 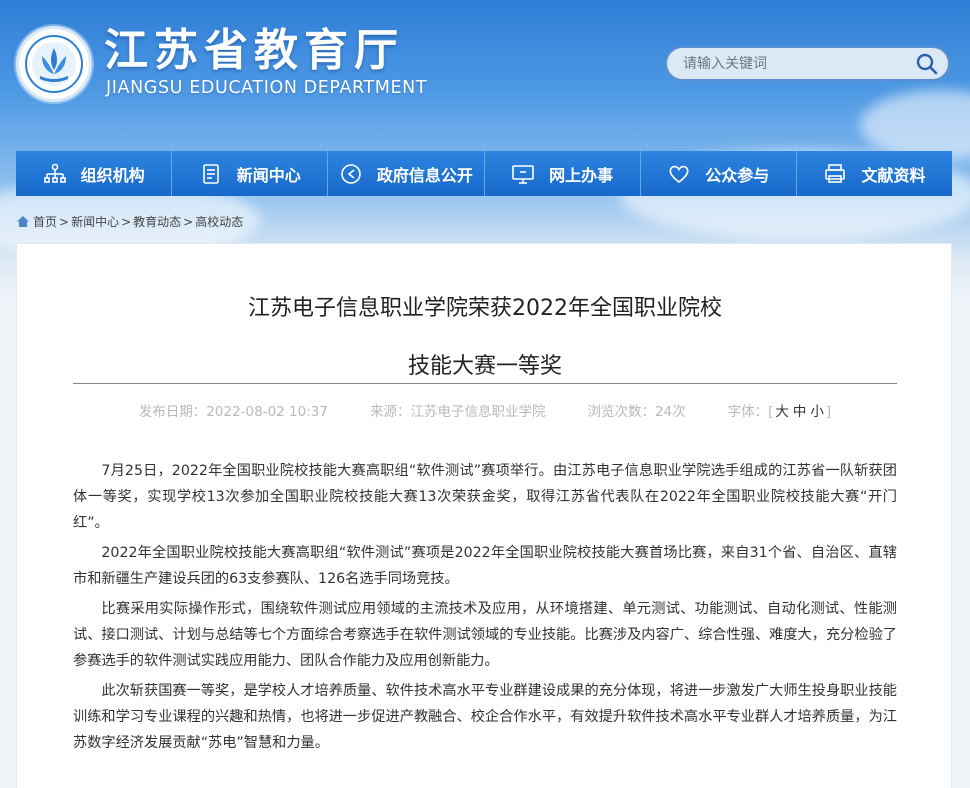 I want to click on org-chart-icon, so click(x=55, y=174).